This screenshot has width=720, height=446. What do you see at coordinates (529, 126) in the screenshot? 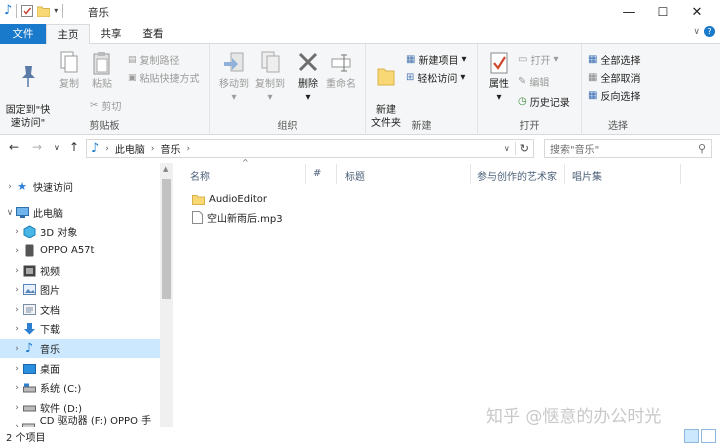
I see `open-group-label: 打开` at bounding box center [529, 126].